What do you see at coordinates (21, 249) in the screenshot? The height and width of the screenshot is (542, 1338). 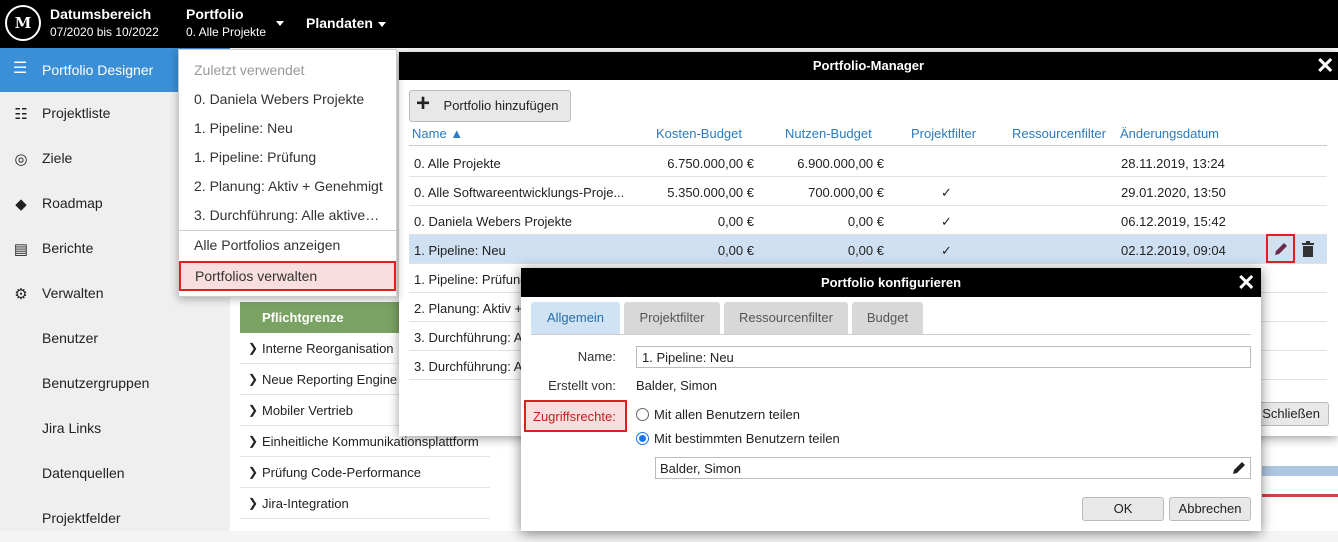 I see `report-icon: ▤` at bounding box center [21, 249].